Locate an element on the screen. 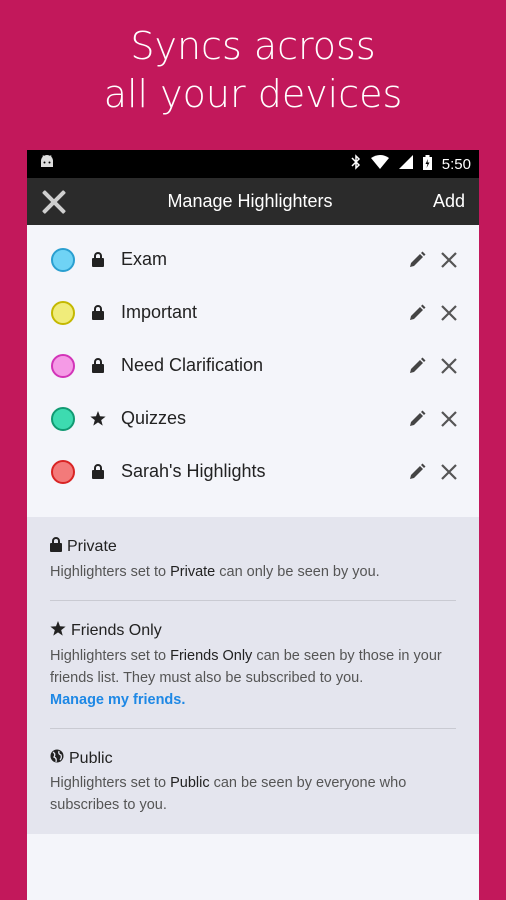  globe-icon is located at coordinates (57, 758).